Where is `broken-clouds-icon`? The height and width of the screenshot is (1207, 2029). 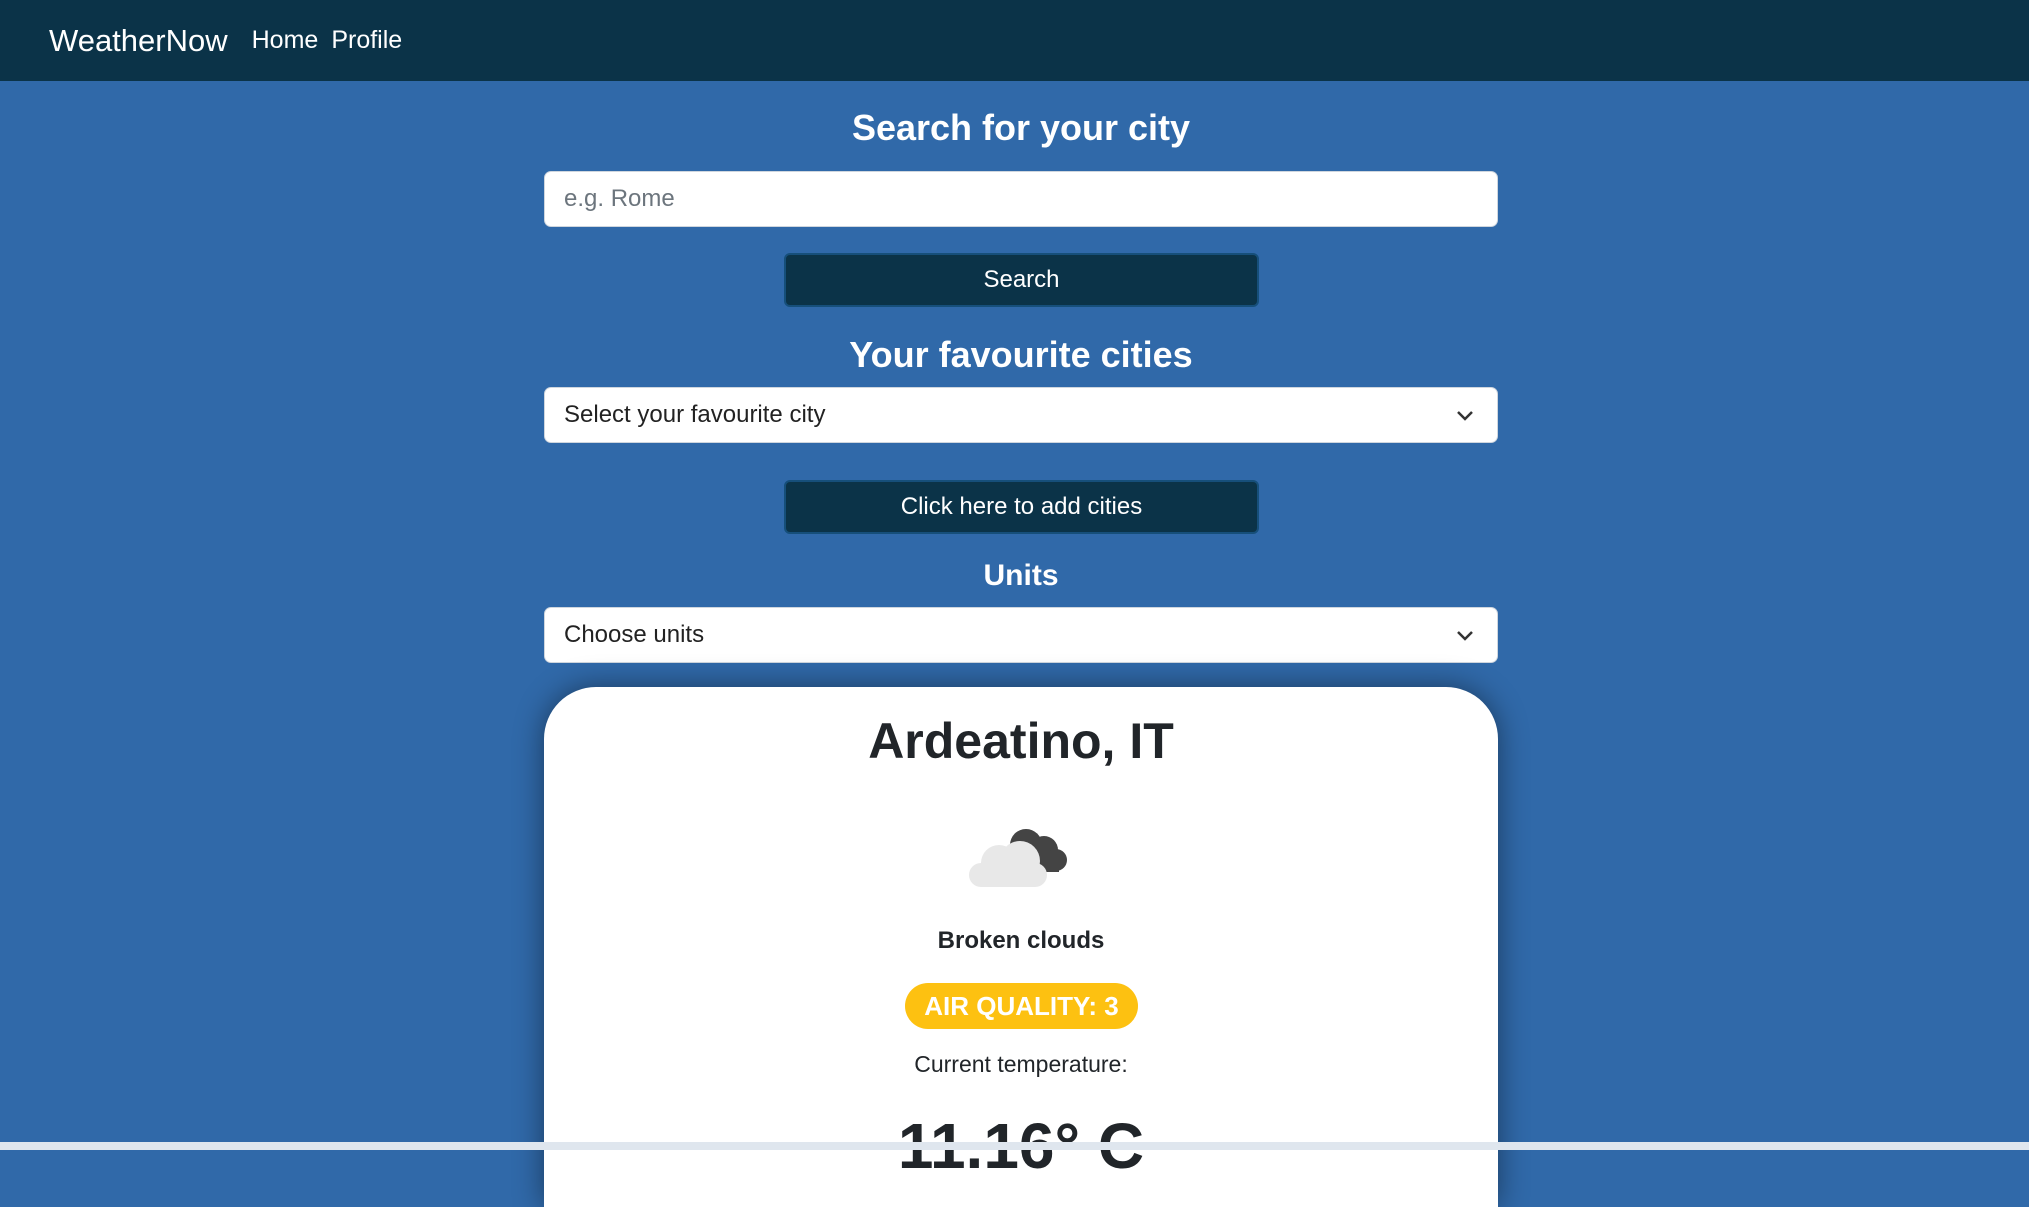
broken-clouds-icon is located at coordinates (1018, 858).